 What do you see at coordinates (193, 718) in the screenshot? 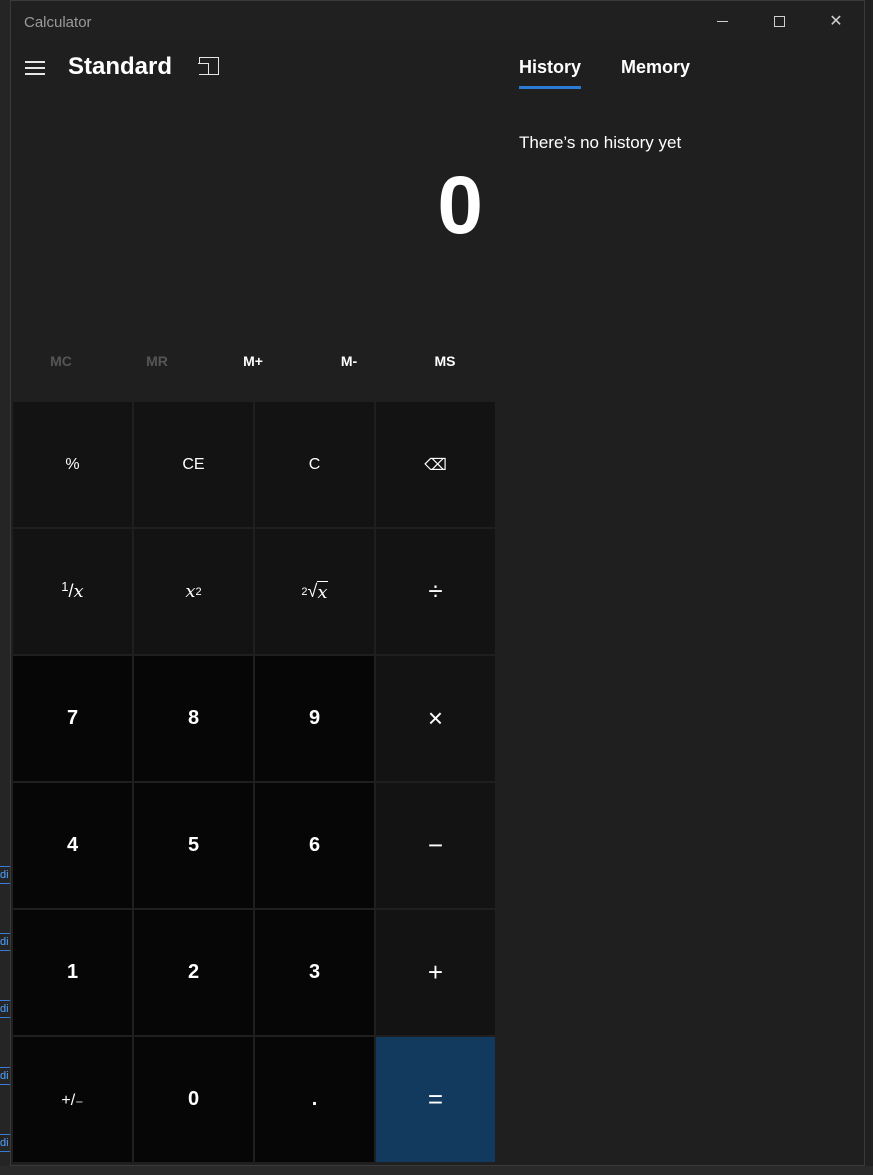
I see `digit-8-button: 8` at bounding box center [193, 718].